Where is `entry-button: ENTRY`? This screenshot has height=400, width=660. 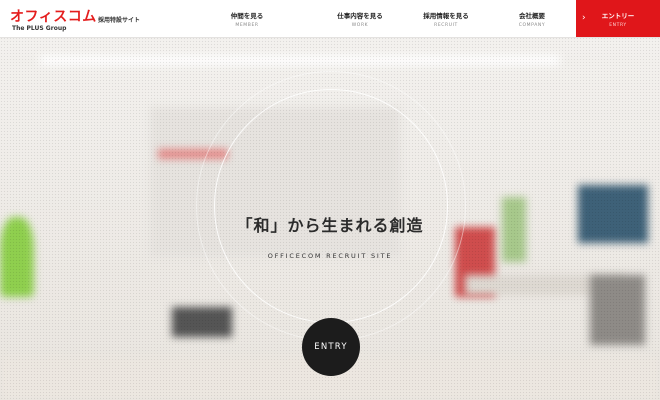 entry-button: ENTRY is located at coordinates (331, 347).